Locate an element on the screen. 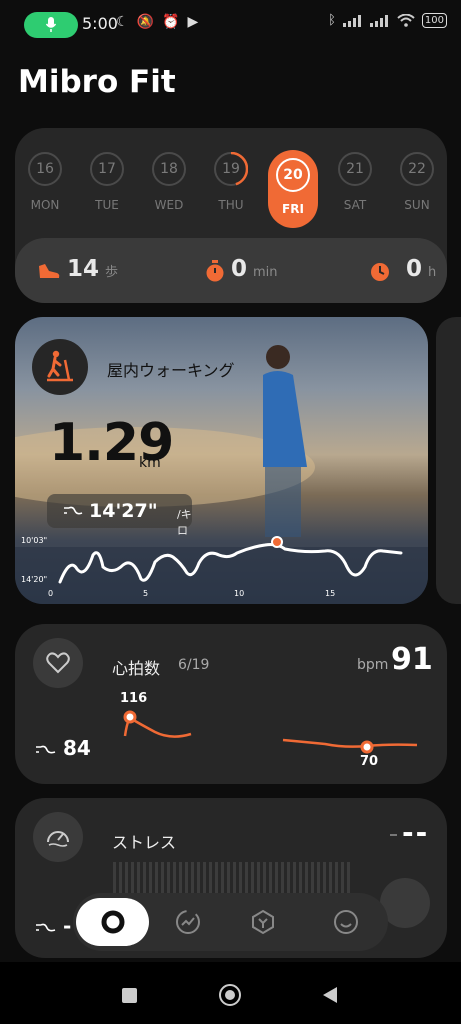  heart-chart is located at coordinates (270, 732).